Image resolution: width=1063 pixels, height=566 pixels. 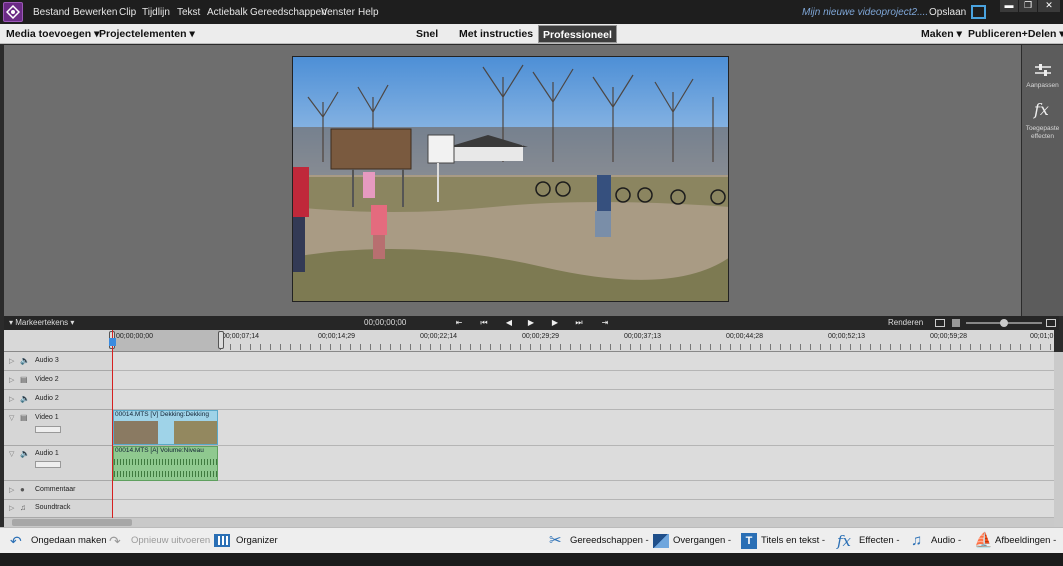 What do you see at coordinates (579, 323) in the screenshot?
I see `skip-forward-icon: ⏭` at bounding box center [579, 323].